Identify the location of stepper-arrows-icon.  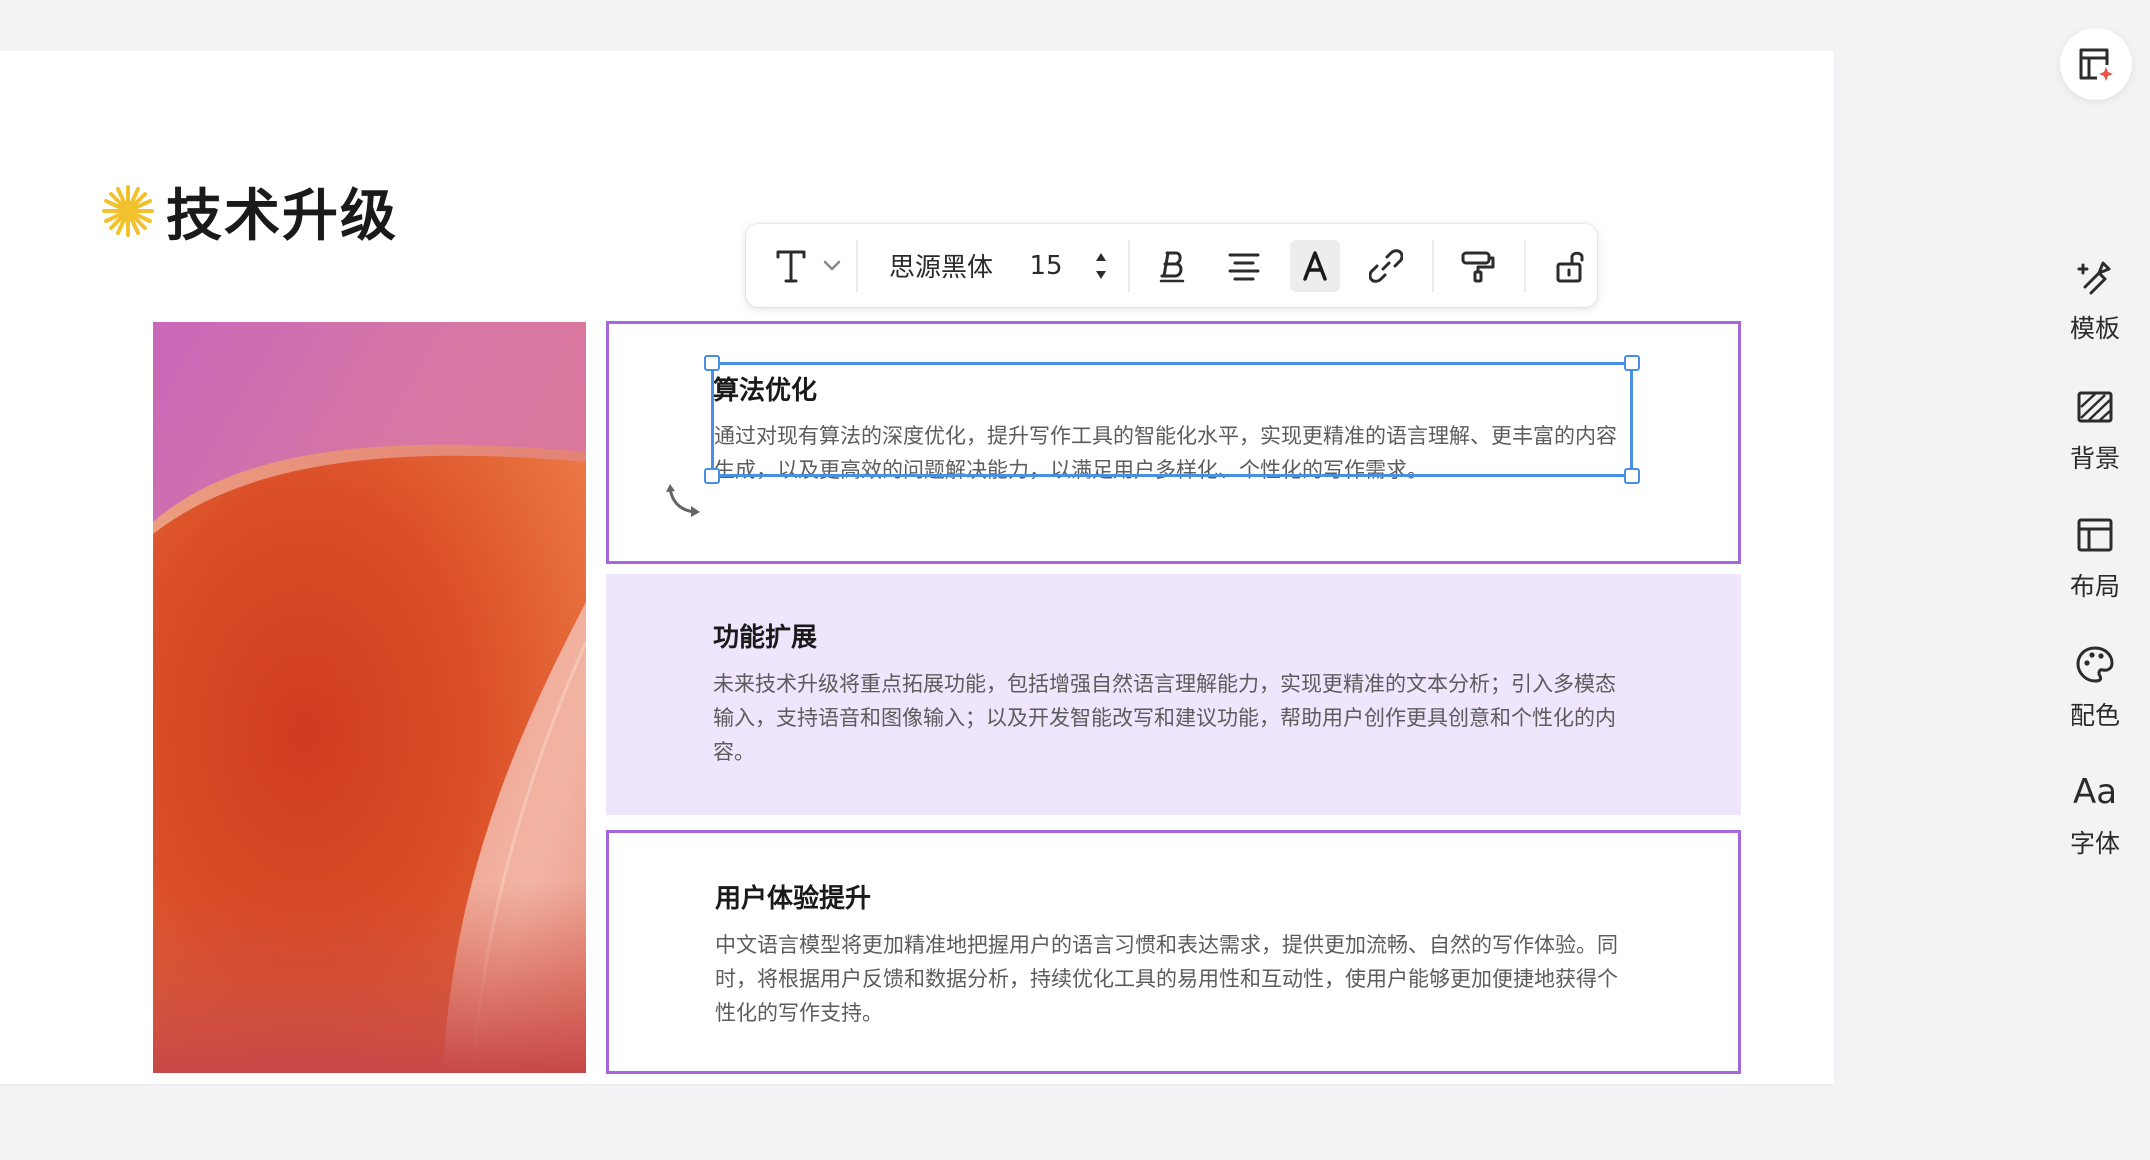
(1101, 265).